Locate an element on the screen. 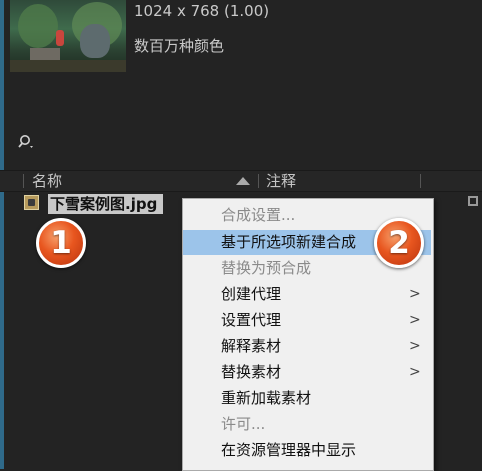 The image size is (482, 471). project-column-header: 名称 注释 is located at coordinates (241, 181).